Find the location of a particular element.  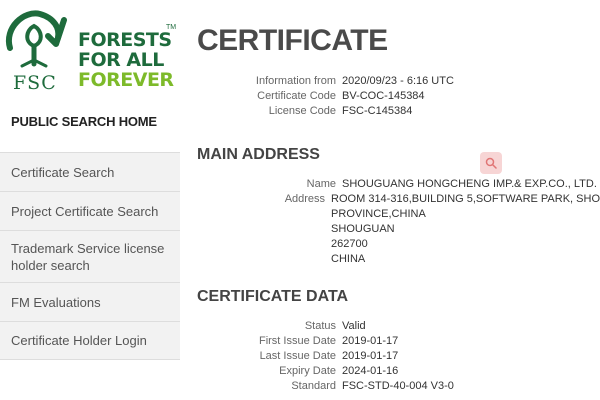

data-row: Expiry Date 2024-01-16 is located at coordinates (398, 371).